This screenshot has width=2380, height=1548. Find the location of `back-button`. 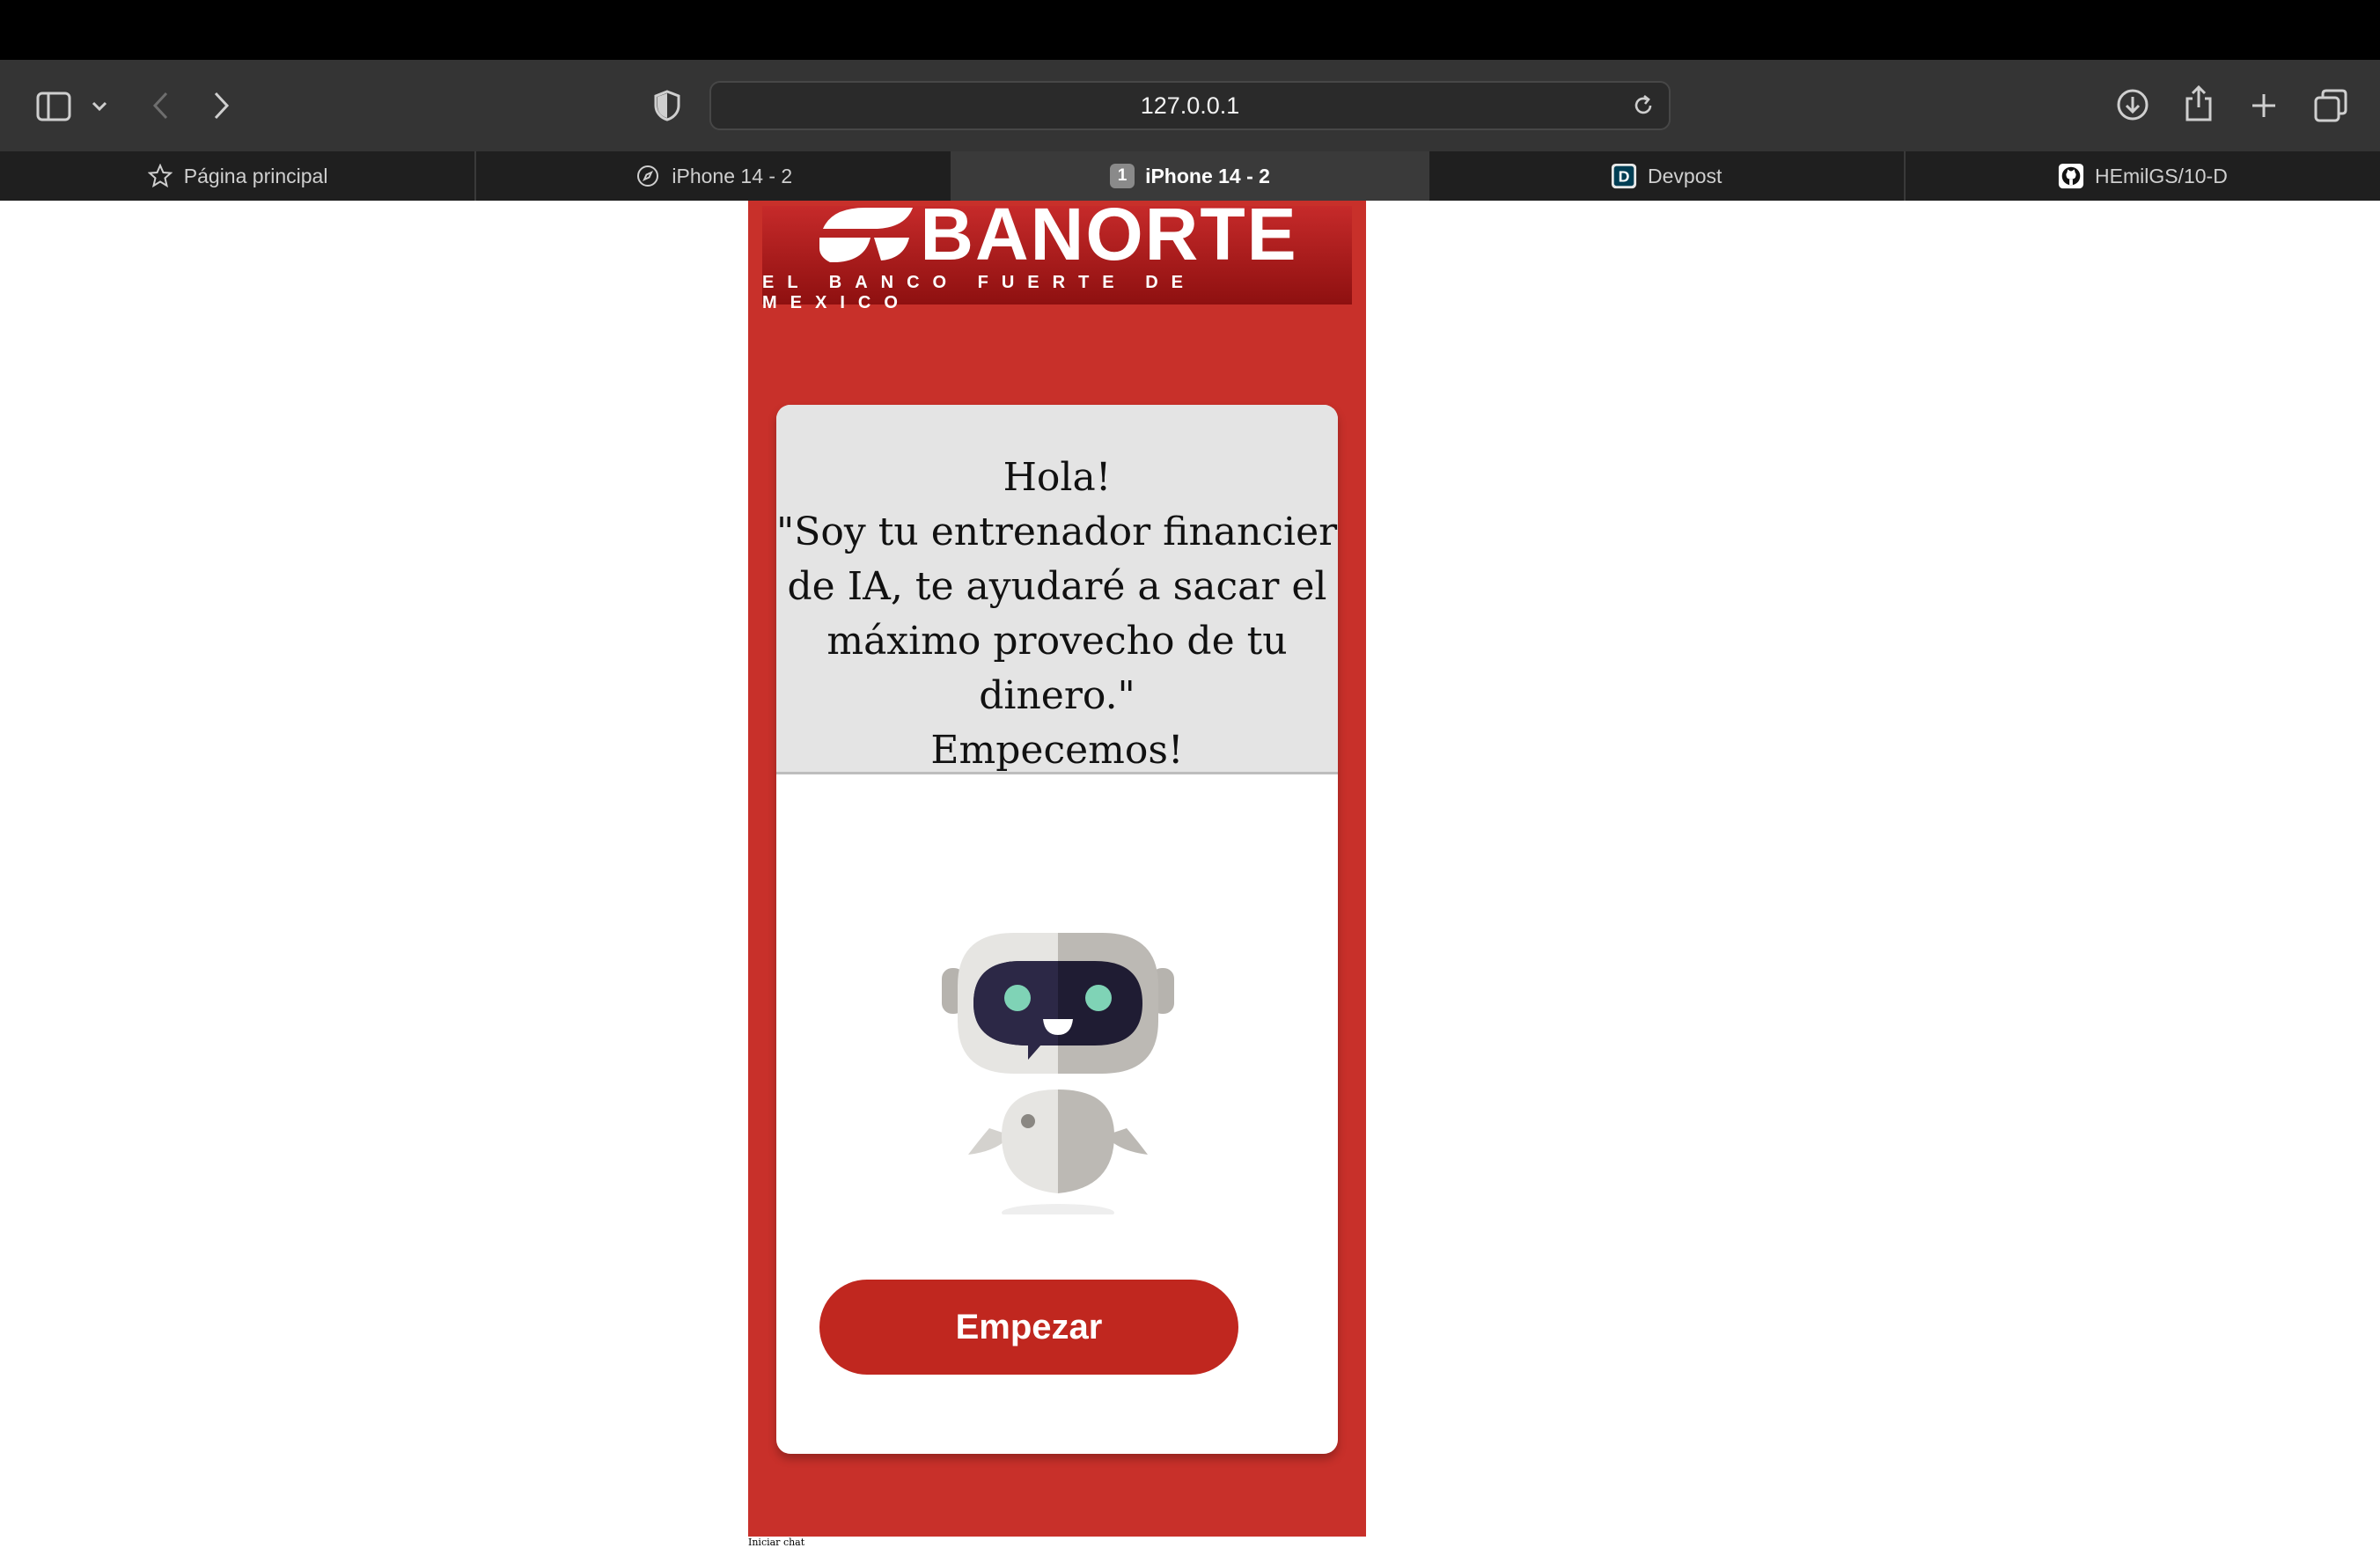

back-button is located at coordinates (160, 106).